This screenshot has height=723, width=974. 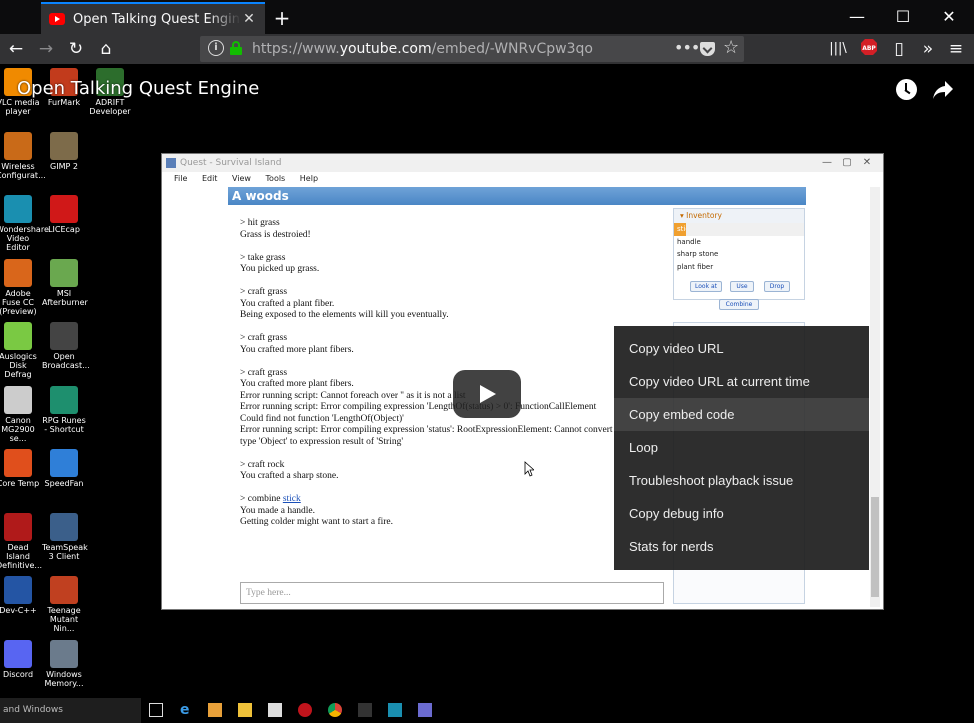 I want to click on inventory-scrollbar, so click(x=745, y=229).